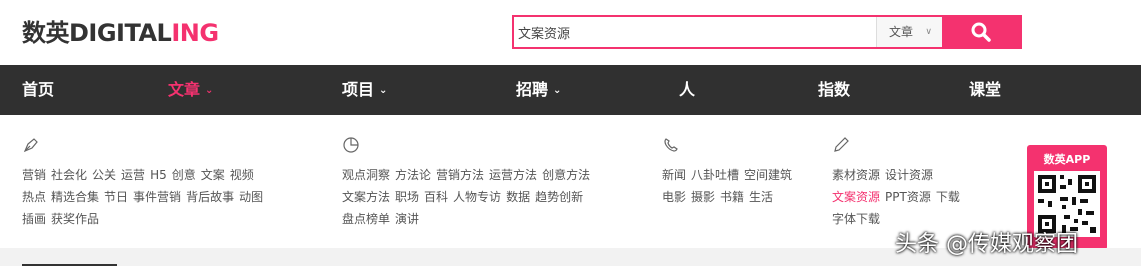 The height and width of the screenshot is (266, 1141). I want to click on submenu-link: 数据, so click(518, 197).